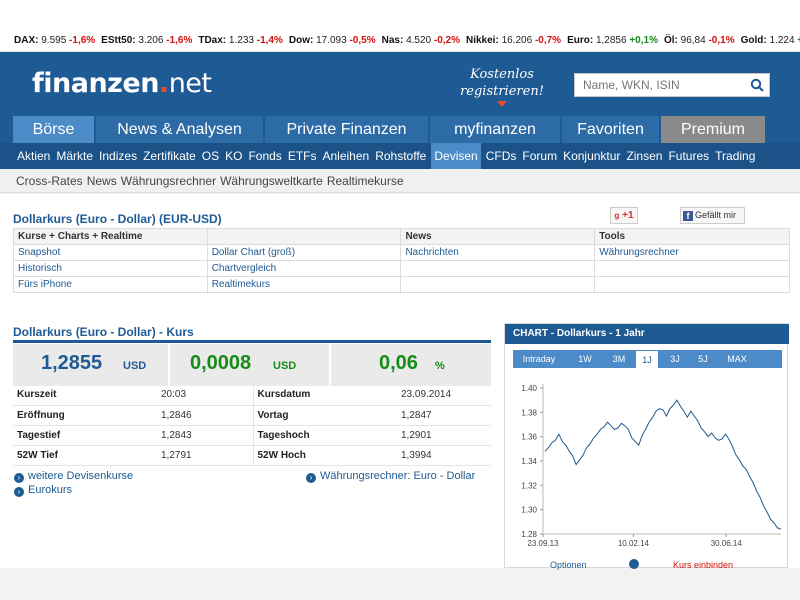 This screenshot has width=800, height=600. I want to click on label-52w-tief: 52W Tief, so click(85, 455).